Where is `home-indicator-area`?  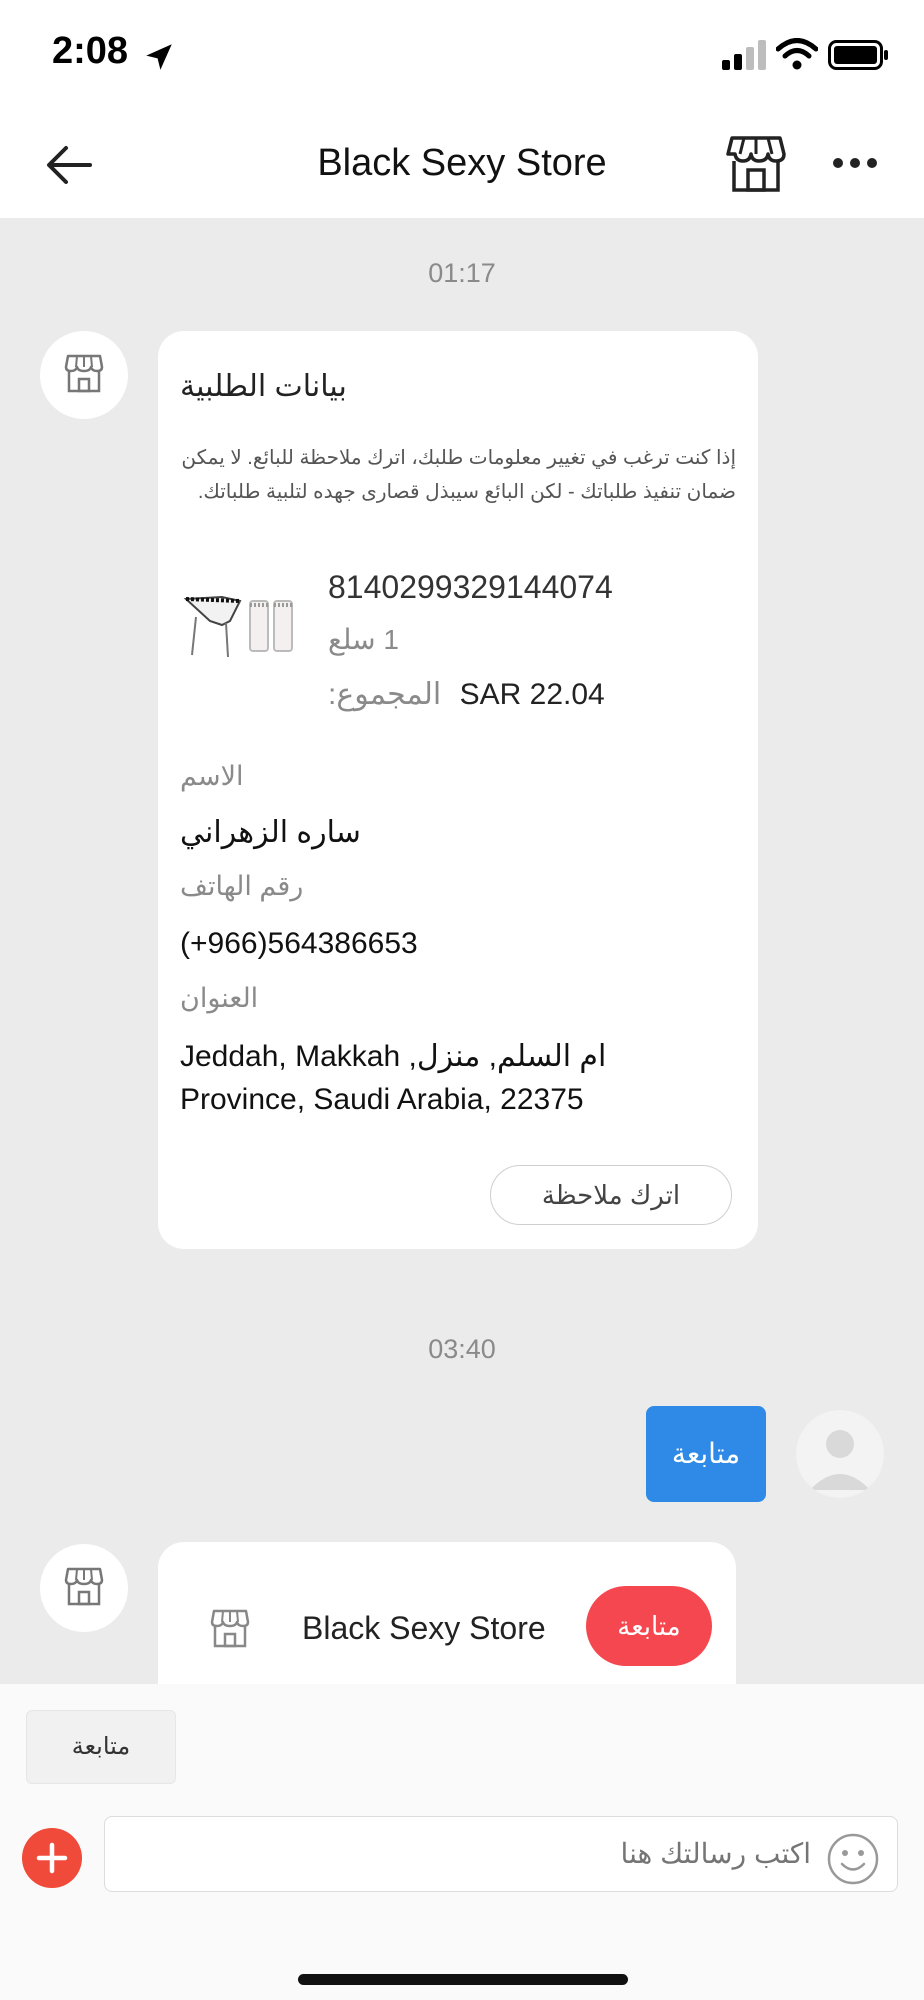 home-indicator-area is located at coordinates (462, 1958).